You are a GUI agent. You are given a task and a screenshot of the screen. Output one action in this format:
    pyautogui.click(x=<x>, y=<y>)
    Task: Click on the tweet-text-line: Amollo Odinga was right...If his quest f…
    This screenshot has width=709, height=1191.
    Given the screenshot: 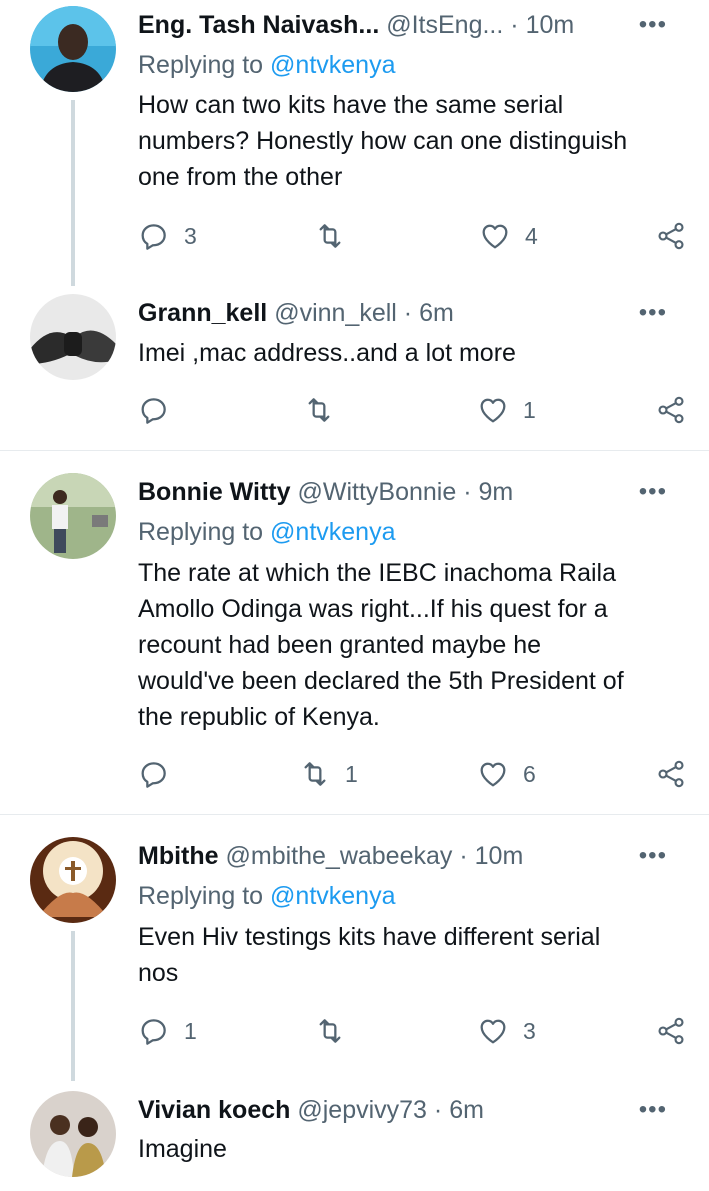 What is the action you would take?
    pyautogui.click(x=373, y=609)
    